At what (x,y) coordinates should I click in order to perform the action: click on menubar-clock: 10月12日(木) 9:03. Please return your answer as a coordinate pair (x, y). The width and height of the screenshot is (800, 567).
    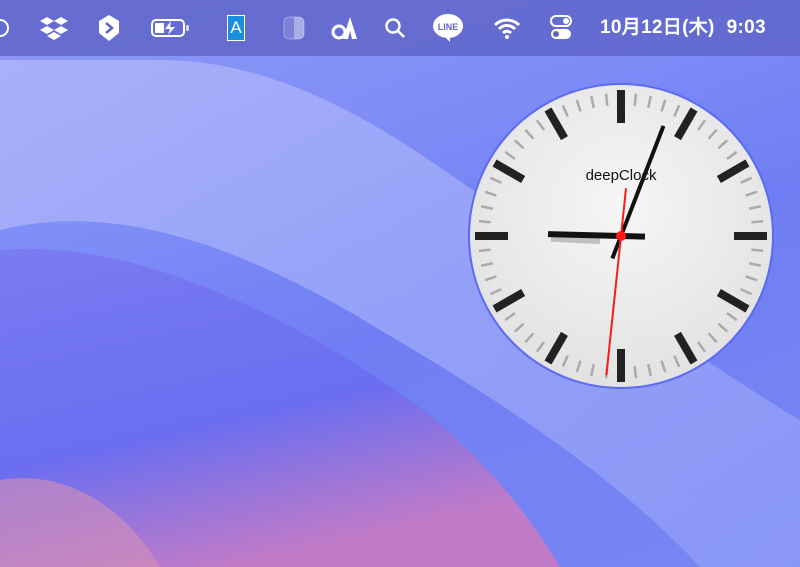
    Looking at the image, I should click on (689, 28).